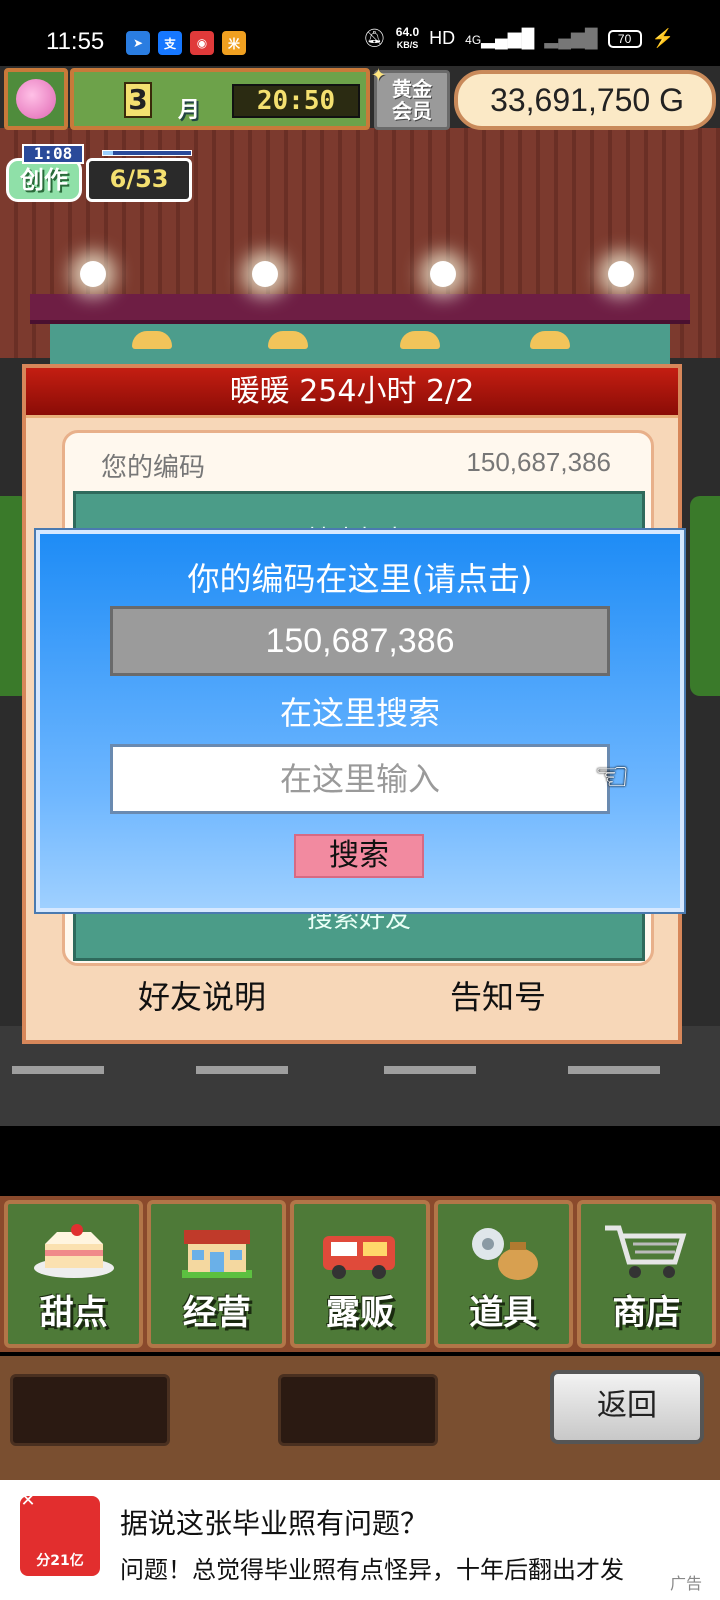  Describe the element at coordinates (360, 641) in the screenshot. I see `my-code-display: 150,687,386` at that location.